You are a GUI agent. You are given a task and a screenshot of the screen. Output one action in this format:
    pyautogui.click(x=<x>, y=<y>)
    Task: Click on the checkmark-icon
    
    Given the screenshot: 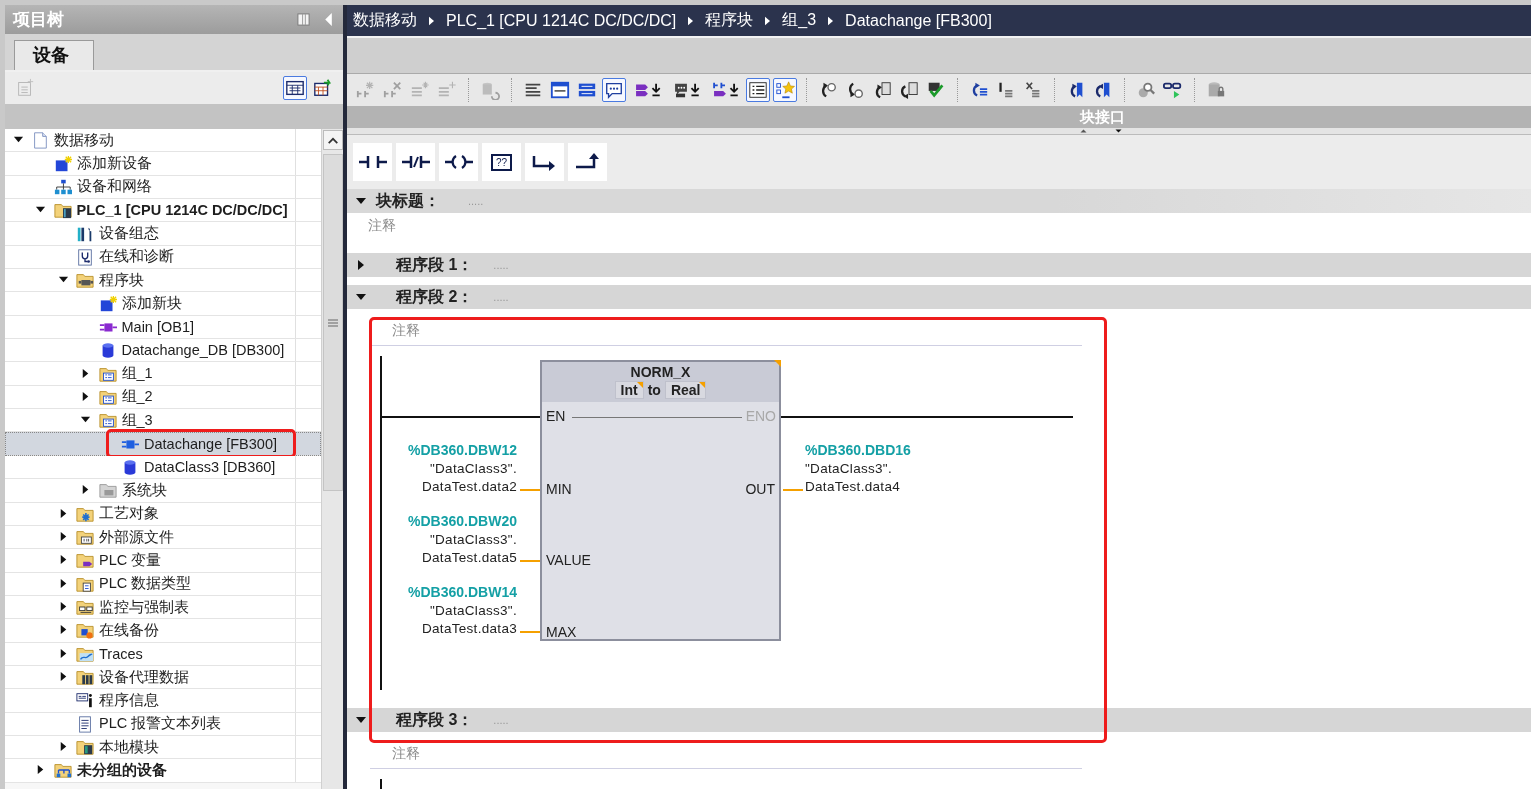 What is the action you would take?
    pyautogui.click(x=936, y=90)
    